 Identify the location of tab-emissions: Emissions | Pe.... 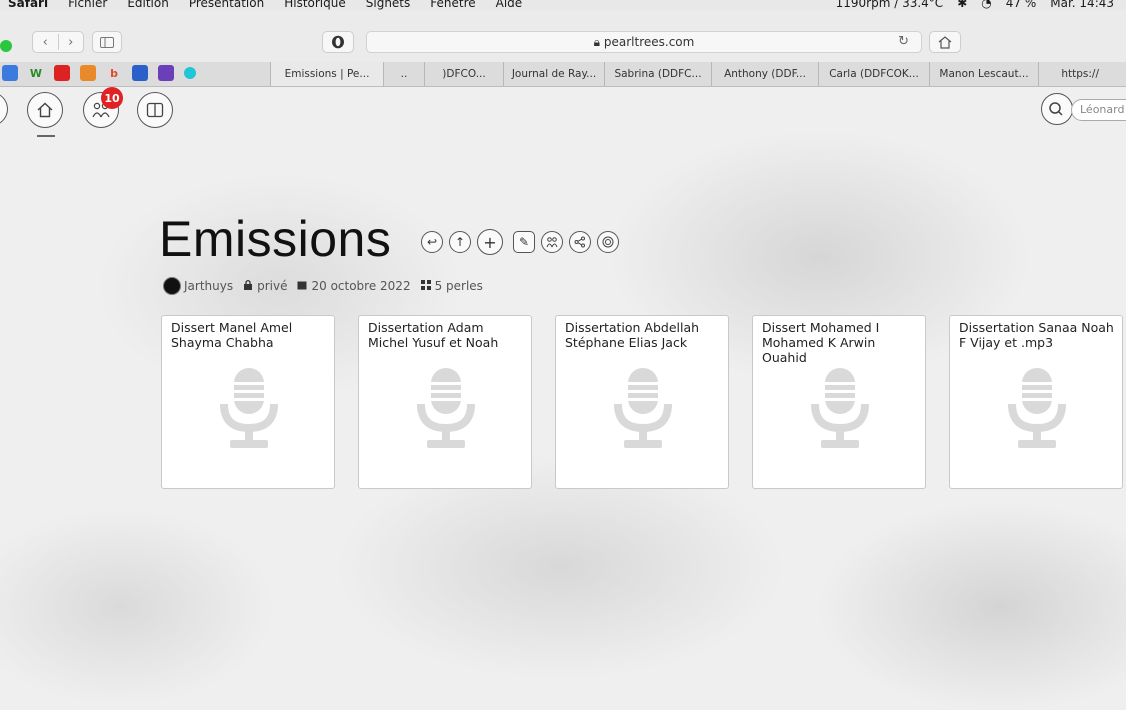
(326, 74).